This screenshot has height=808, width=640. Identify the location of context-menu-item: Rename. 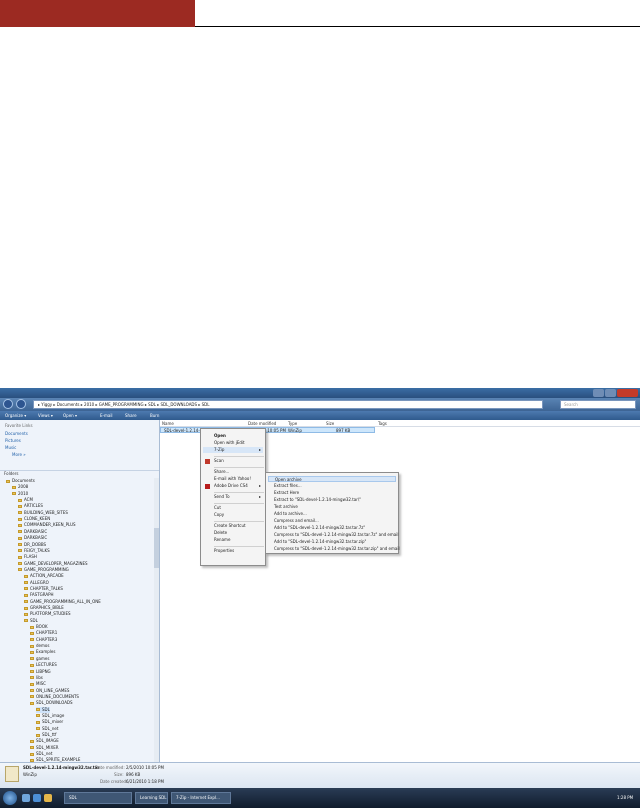
(222, 540).